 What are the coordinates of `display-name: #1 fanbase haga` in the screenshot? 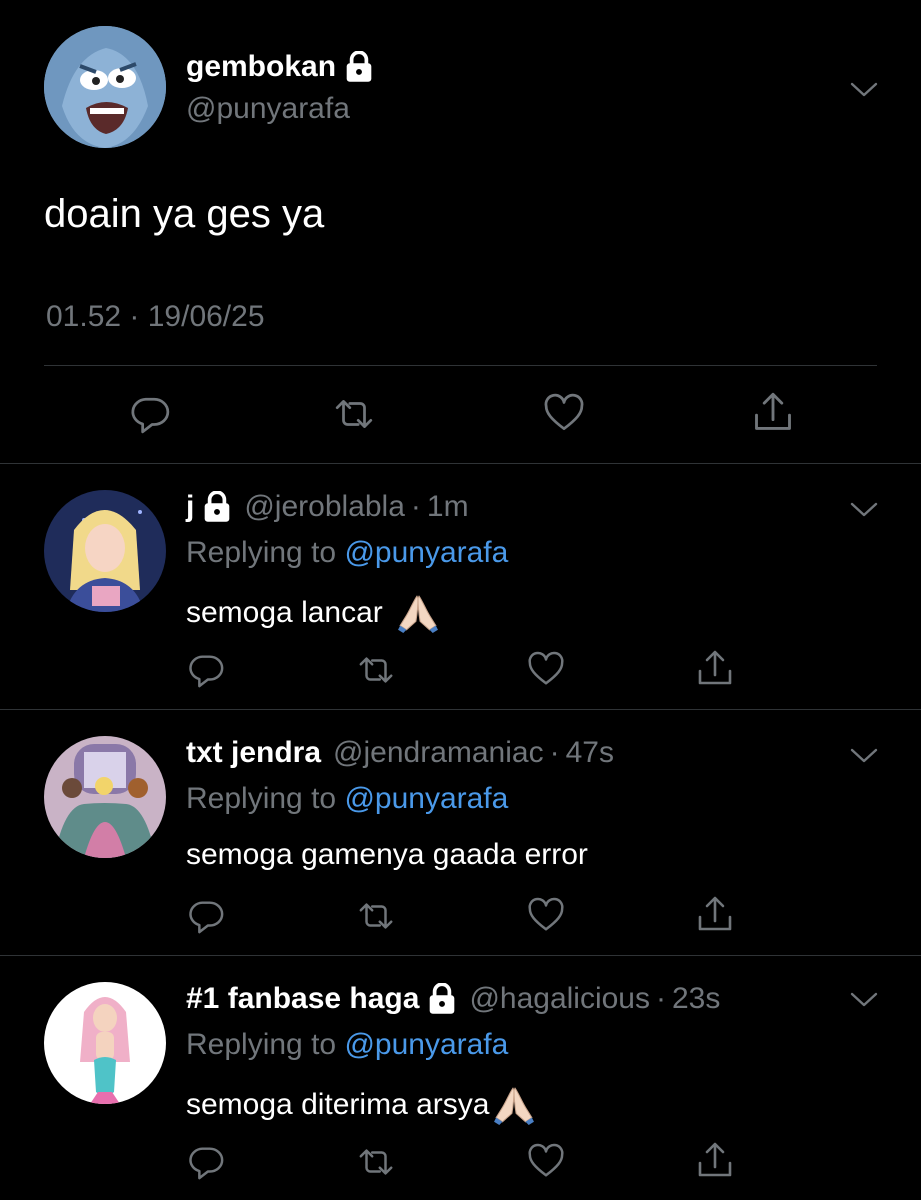 It's located at (302, 999).